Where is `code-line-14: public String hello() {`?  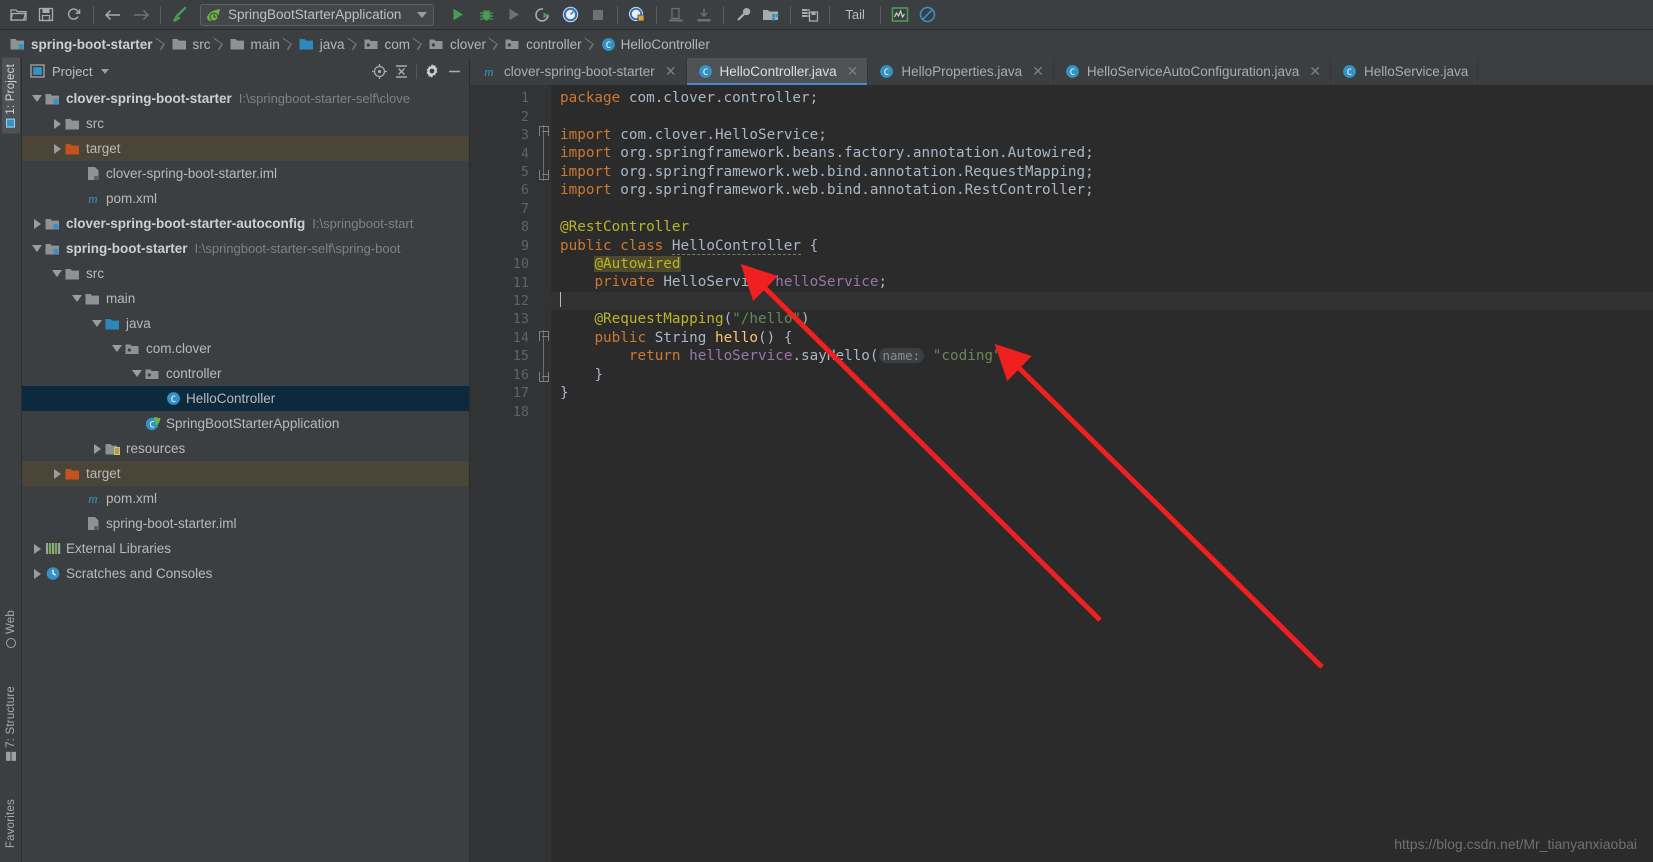 code-line-14: public String hello() { is located at coordinates (1102, 338).